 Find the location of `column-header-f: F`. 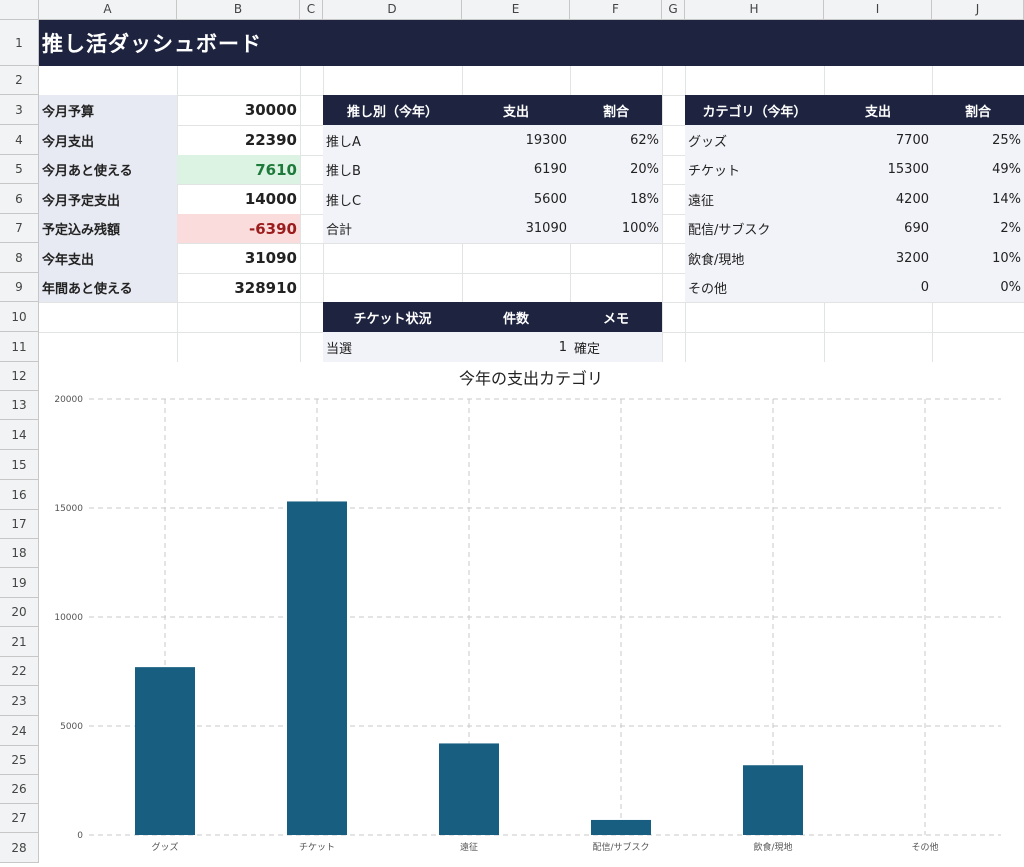

column-header-f: F is located at coordinates (616, 10).